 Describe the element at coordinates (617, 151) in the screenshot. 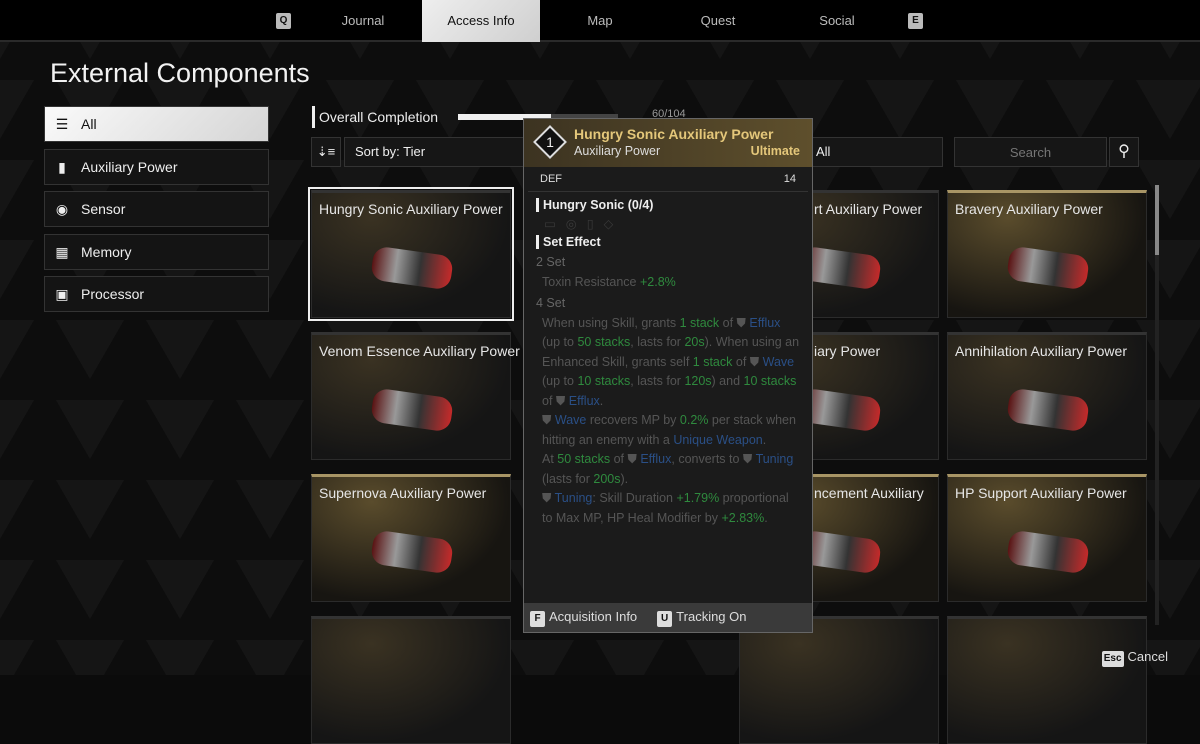

I see `tooltip-type: Auxiliary Power` at that location.